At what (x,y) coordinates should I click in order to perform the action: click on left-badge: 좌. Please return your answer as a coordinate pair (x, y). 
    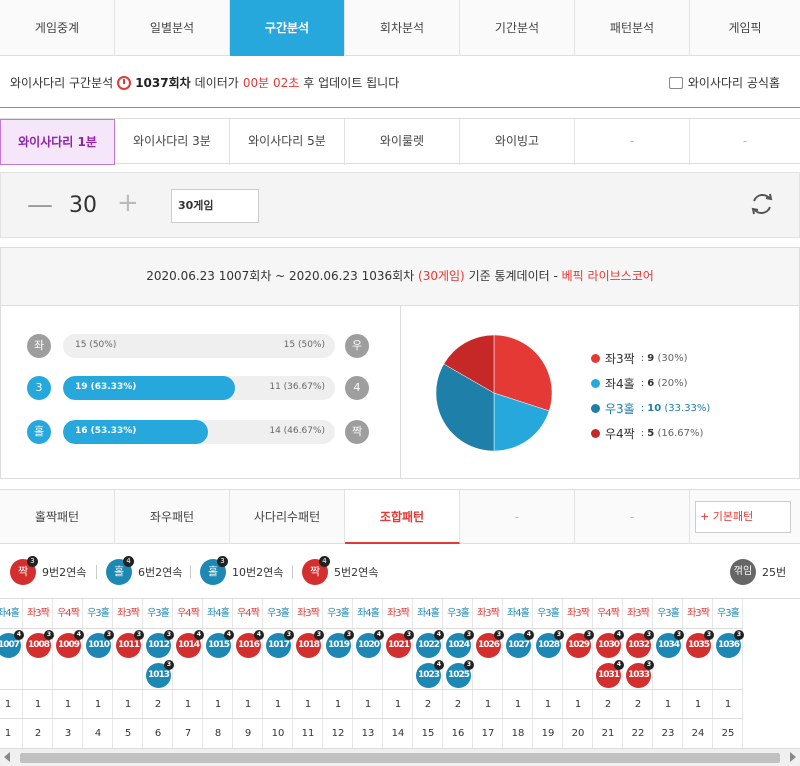
    Looking at the image, I should click on (39, 346).